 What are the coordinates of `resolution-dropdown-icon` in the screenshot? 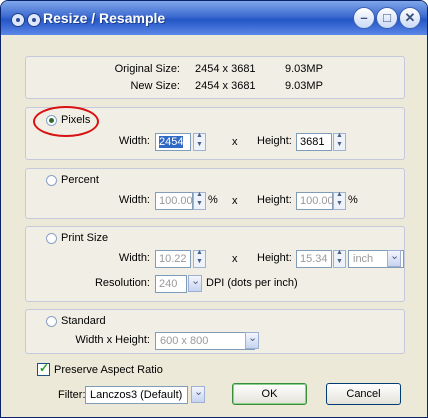 It's located at (195, 283).